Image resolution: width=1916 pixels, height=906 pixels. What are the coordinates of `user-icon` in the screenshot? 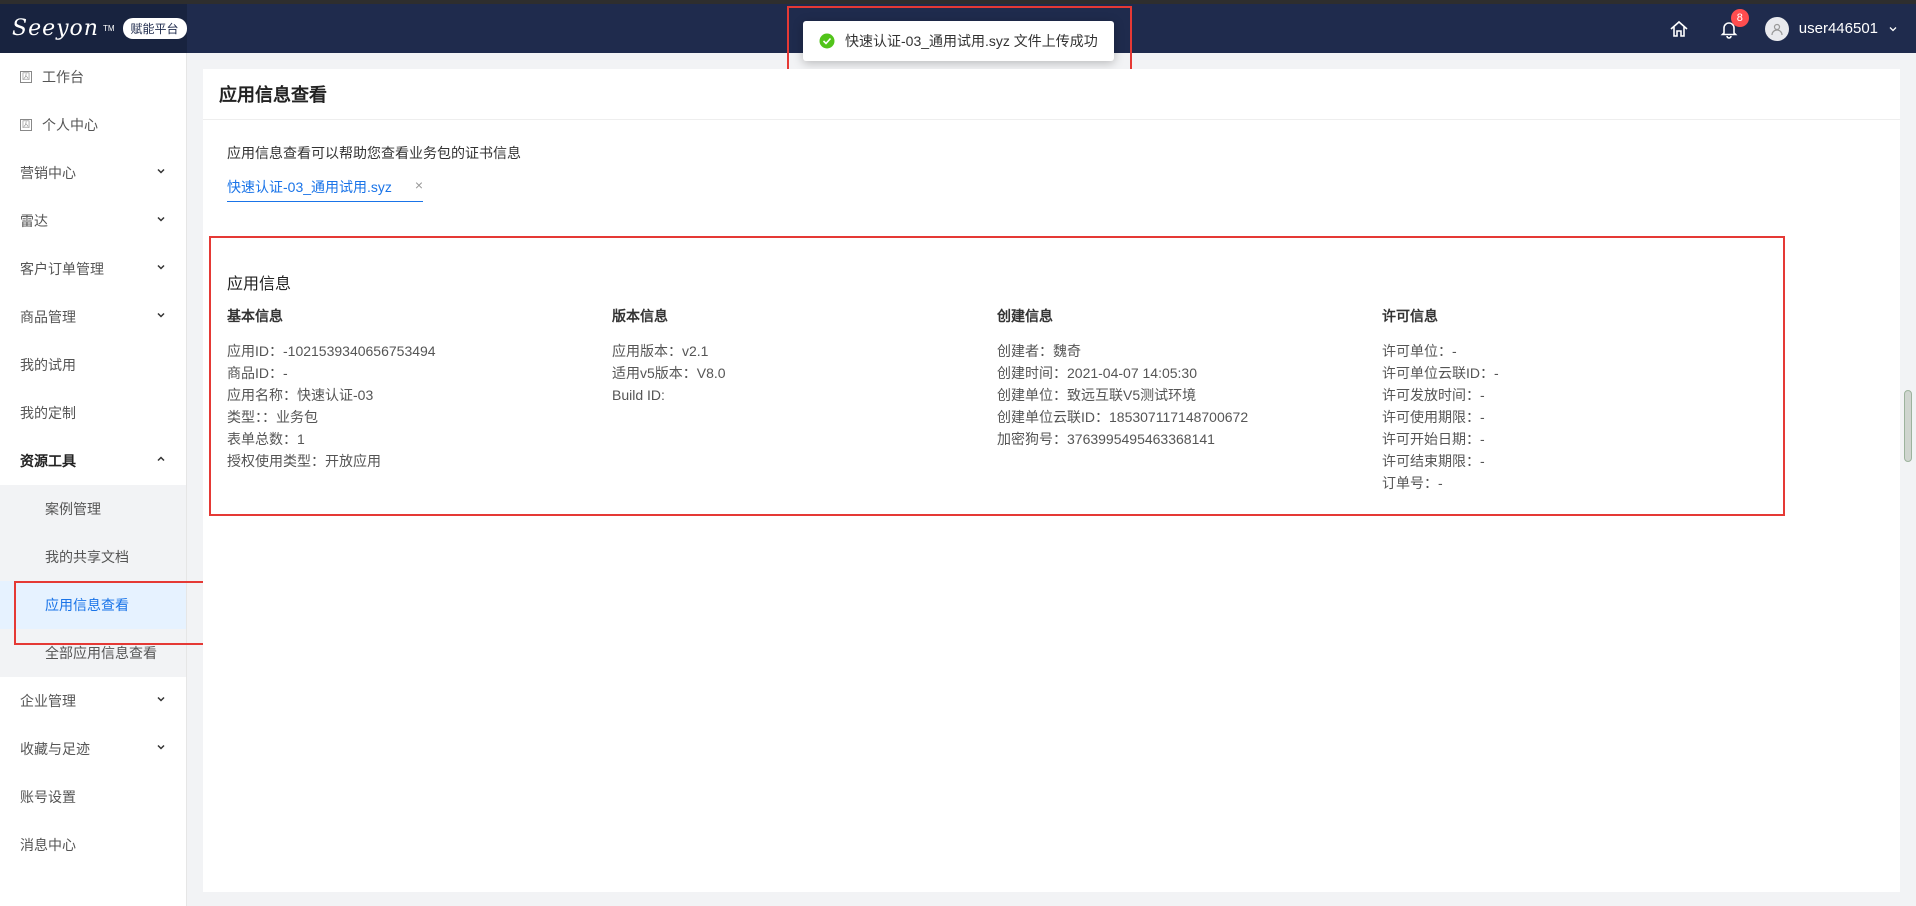 It's located at (1777, 29).